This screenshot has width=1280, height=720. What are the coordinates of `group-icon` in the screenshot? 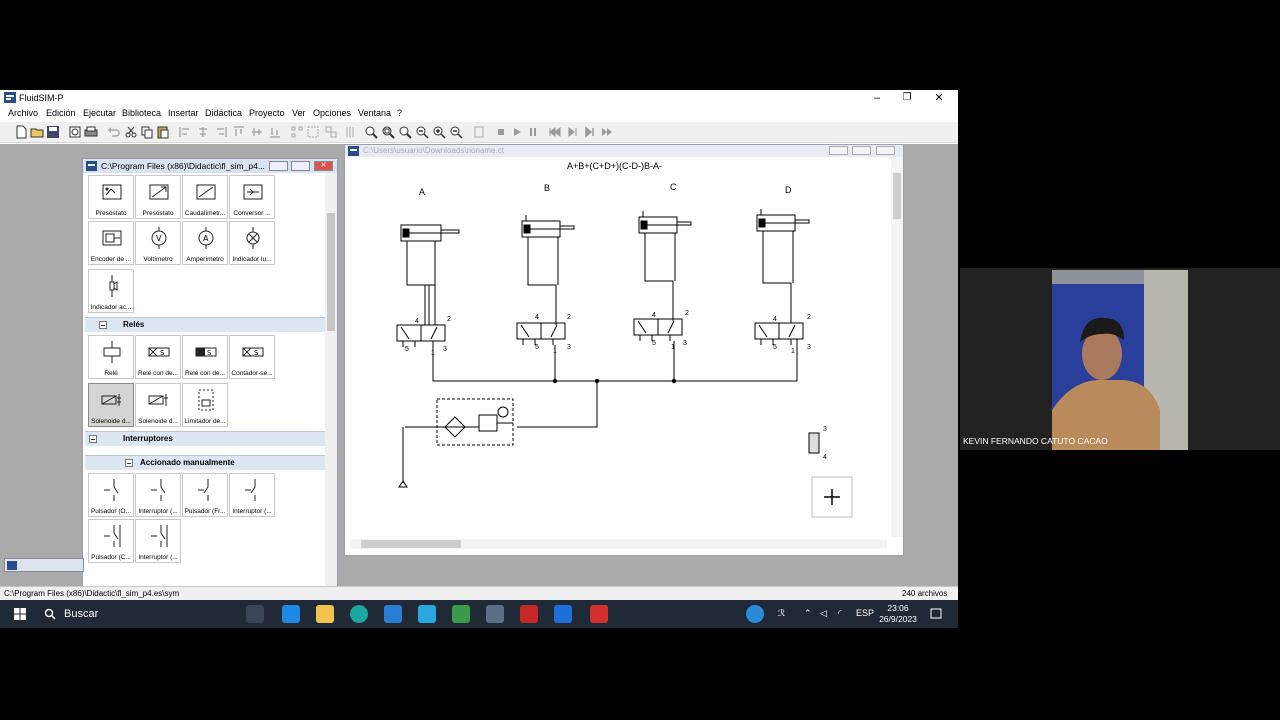 It's located at (313, 132).